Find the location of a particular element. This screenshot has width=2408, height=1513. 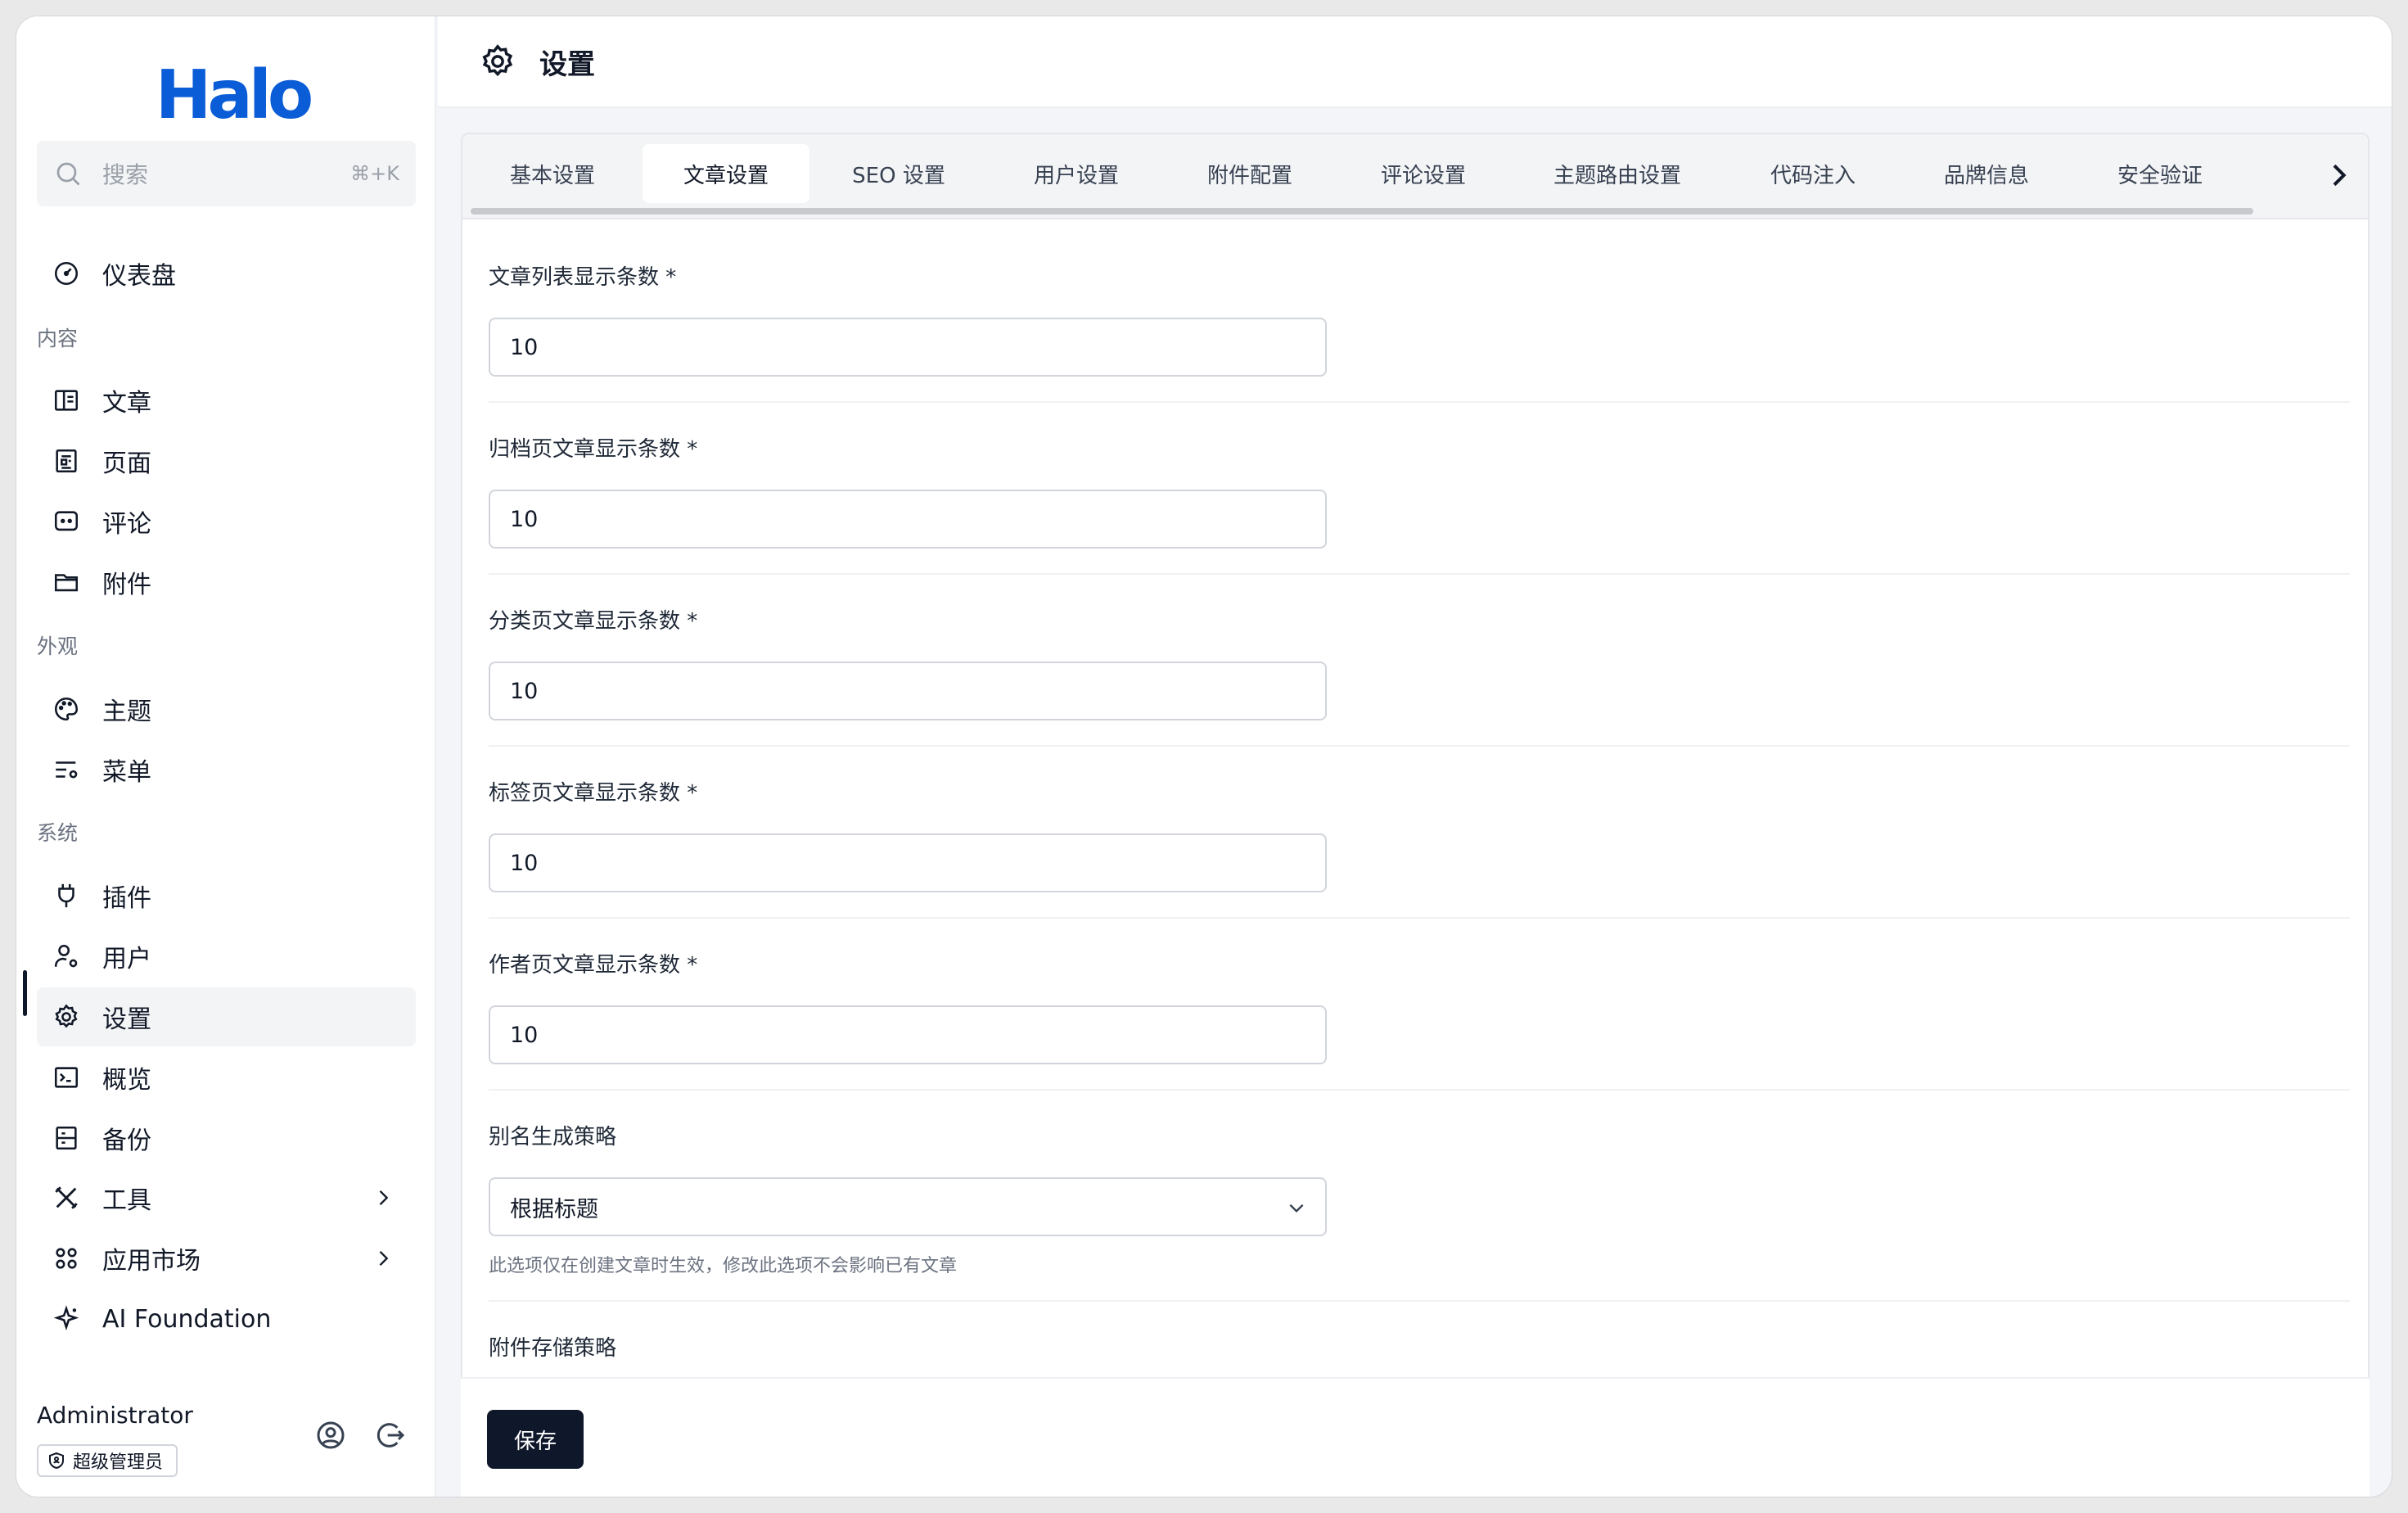

field-label: 别名生成策略 is located at coordinates (553, 1137).